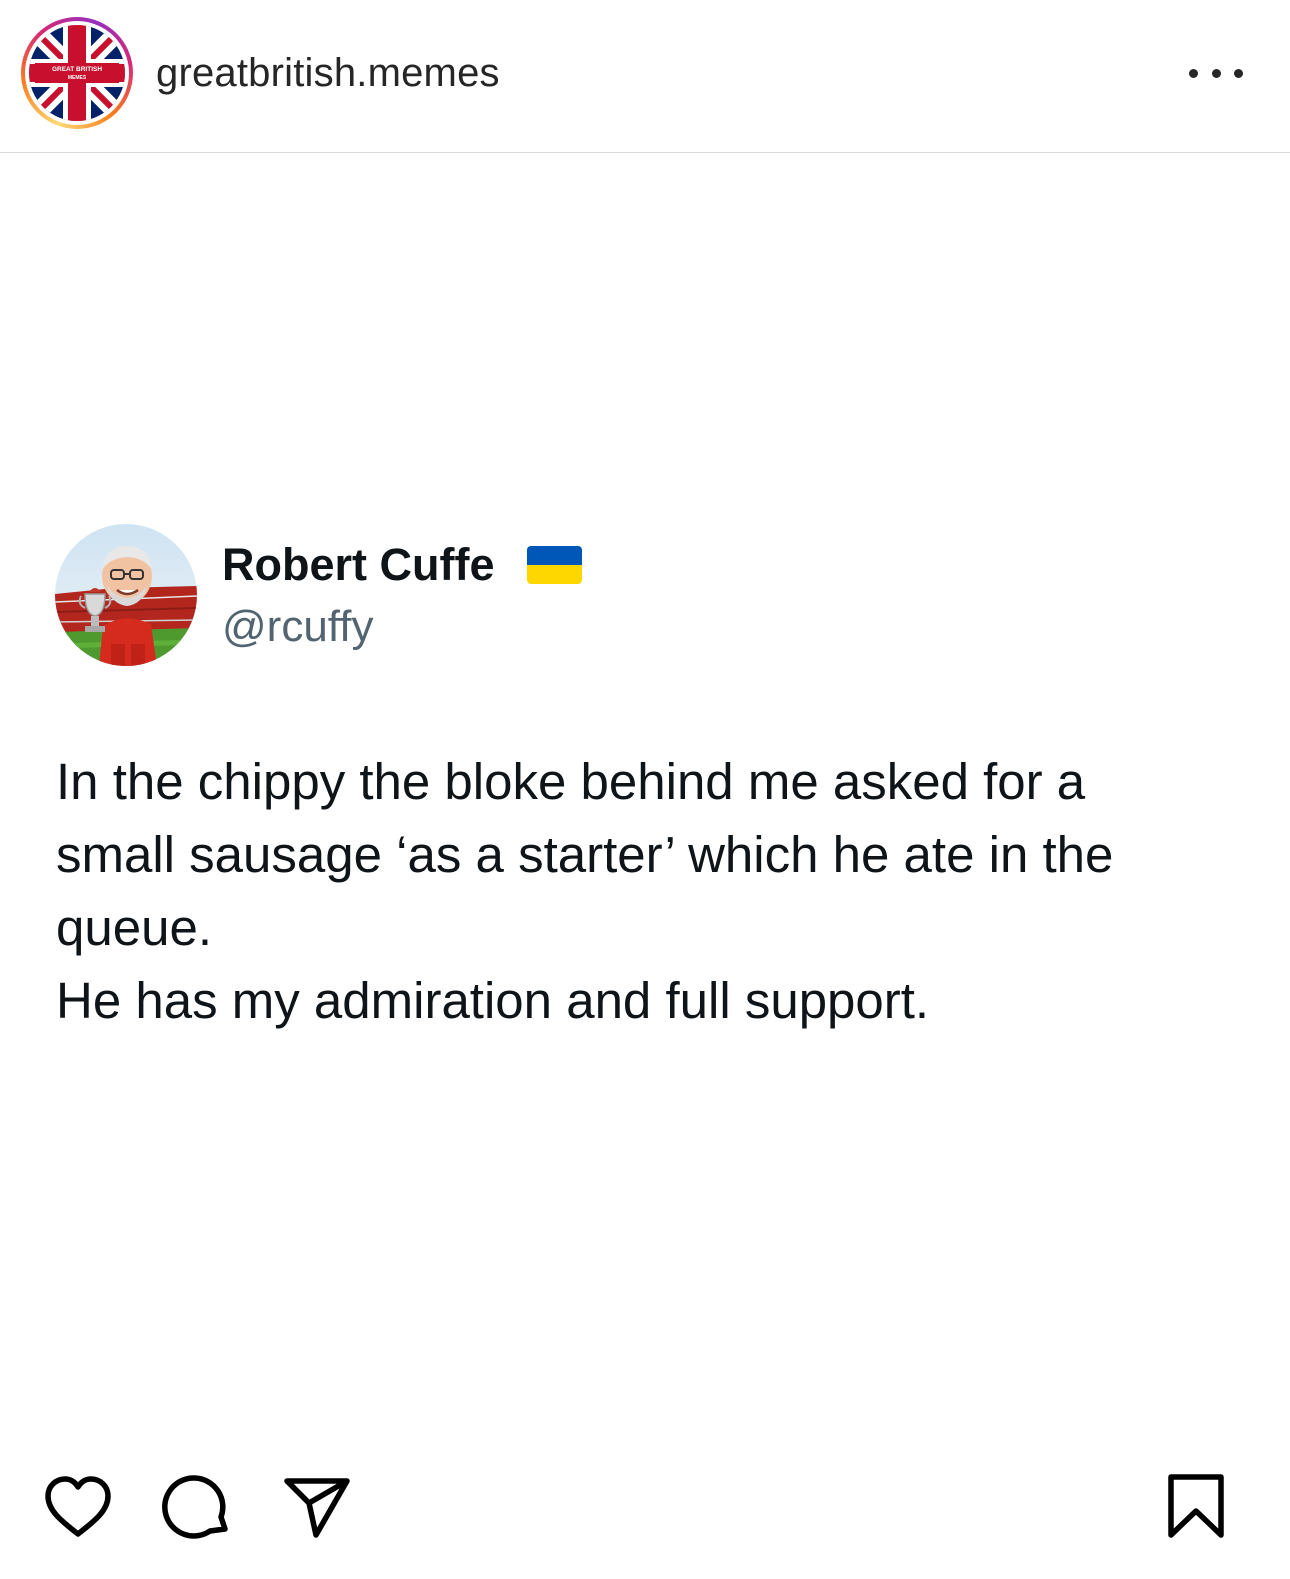 The image size is (1290, 1579). Describe the element at coordinates (1193, 73) in the screenshot. I see `more-horizontal-icon` at that location.